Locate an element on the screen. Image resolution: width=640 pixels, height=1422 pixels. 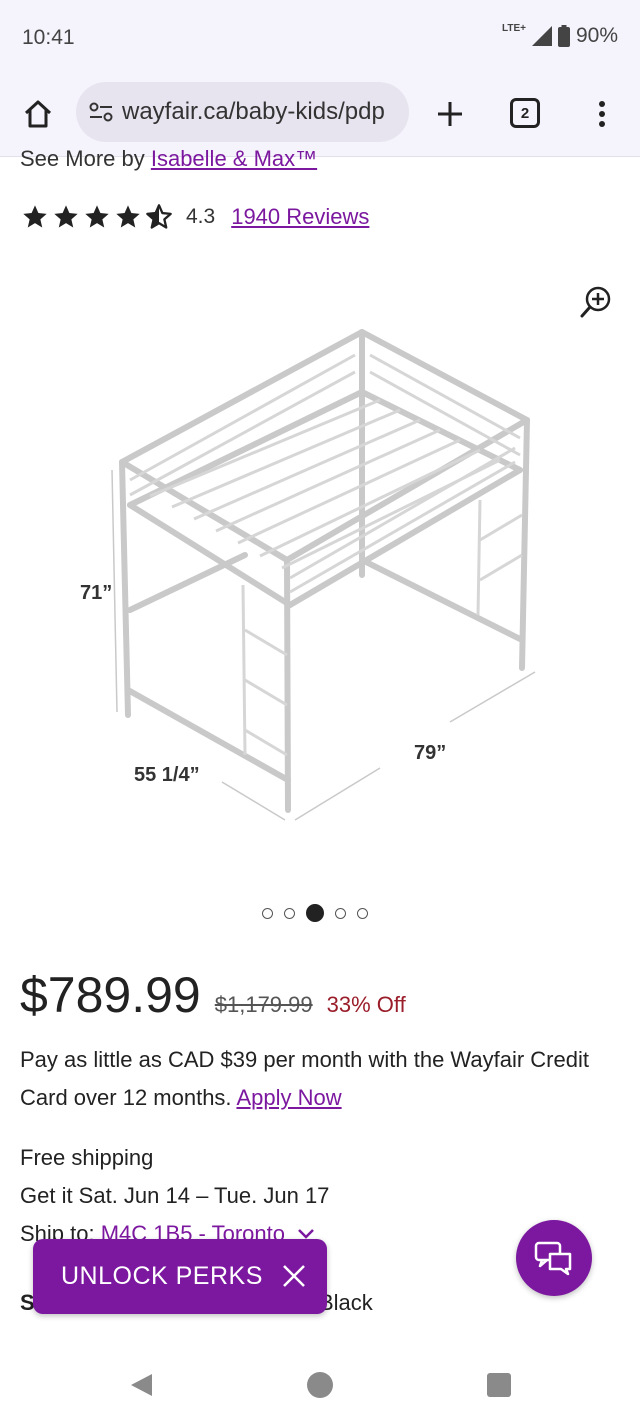
color-value: Black is located at coordinates (346, 1302).